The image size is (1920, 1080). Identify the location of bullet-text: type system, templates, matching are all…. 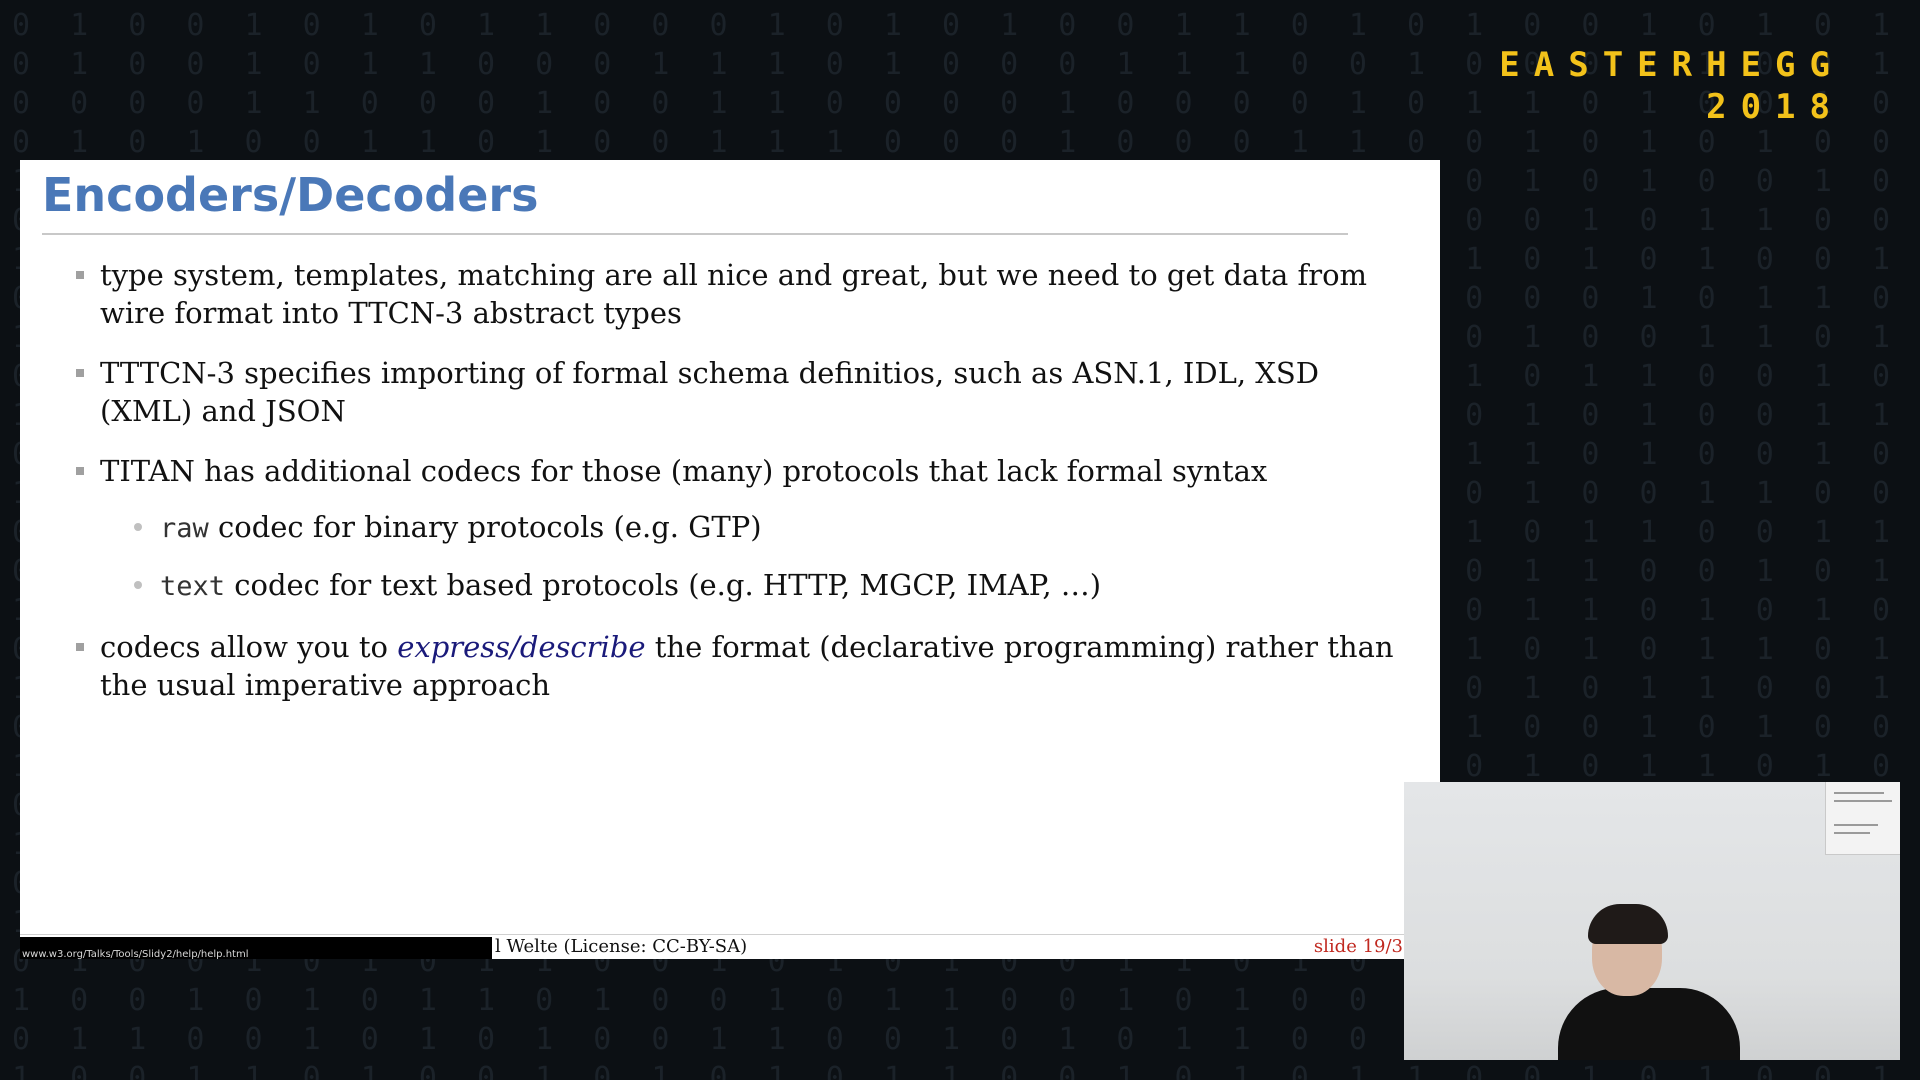
(734, 294).